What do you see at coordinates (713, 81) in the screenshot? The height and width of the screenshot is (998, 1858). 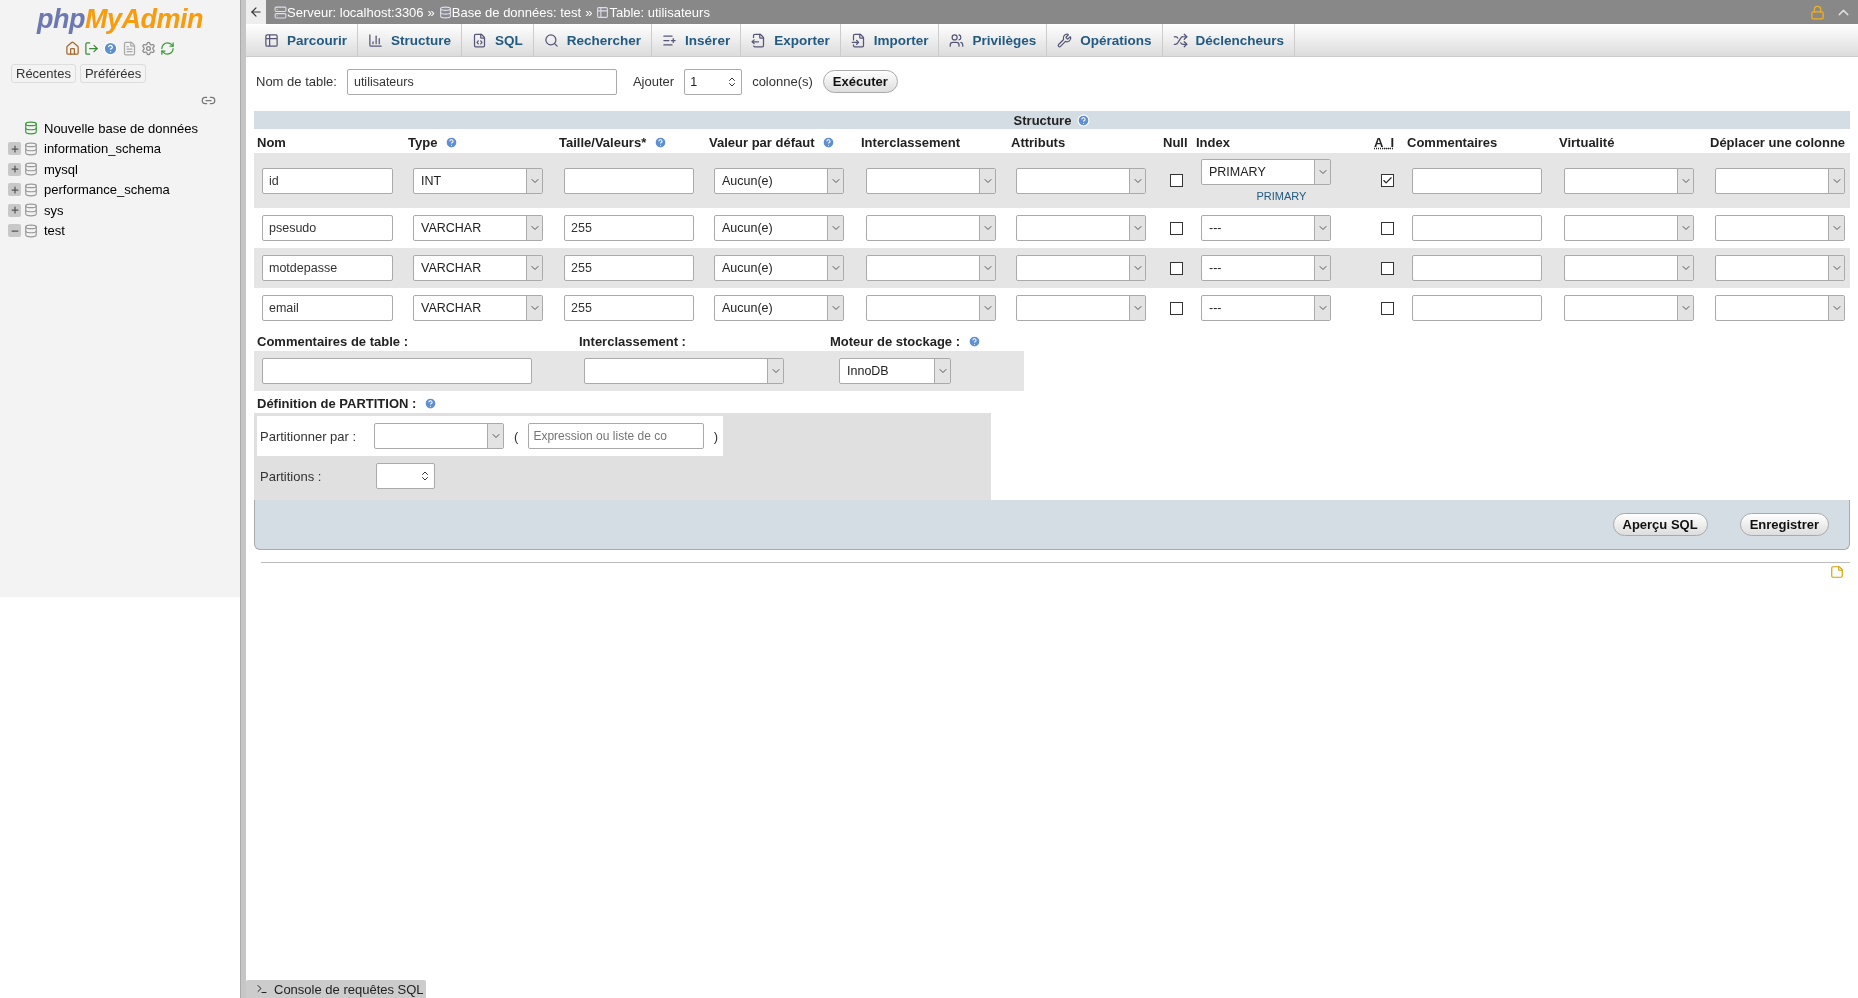 I see `number-field: 1` at bounding box center [713, 81].